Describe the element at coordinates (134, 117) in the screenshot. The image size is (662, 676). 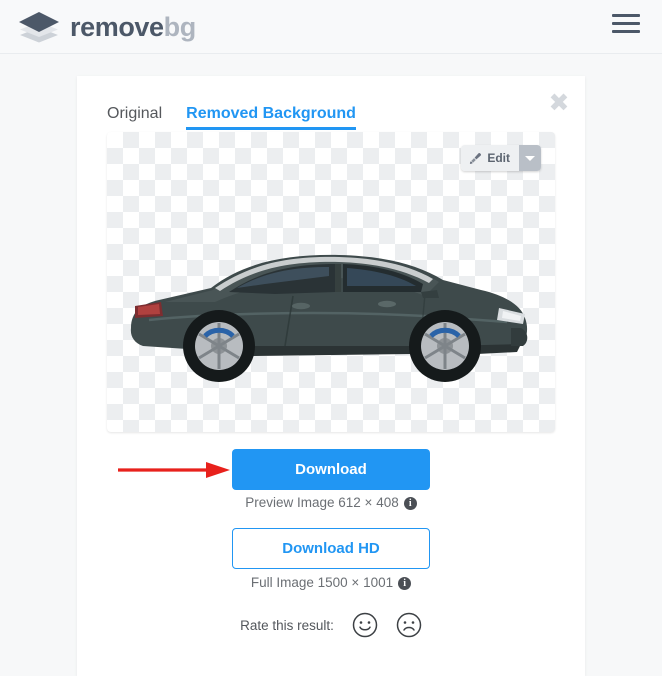
I see `tab-original: Original` at that location.